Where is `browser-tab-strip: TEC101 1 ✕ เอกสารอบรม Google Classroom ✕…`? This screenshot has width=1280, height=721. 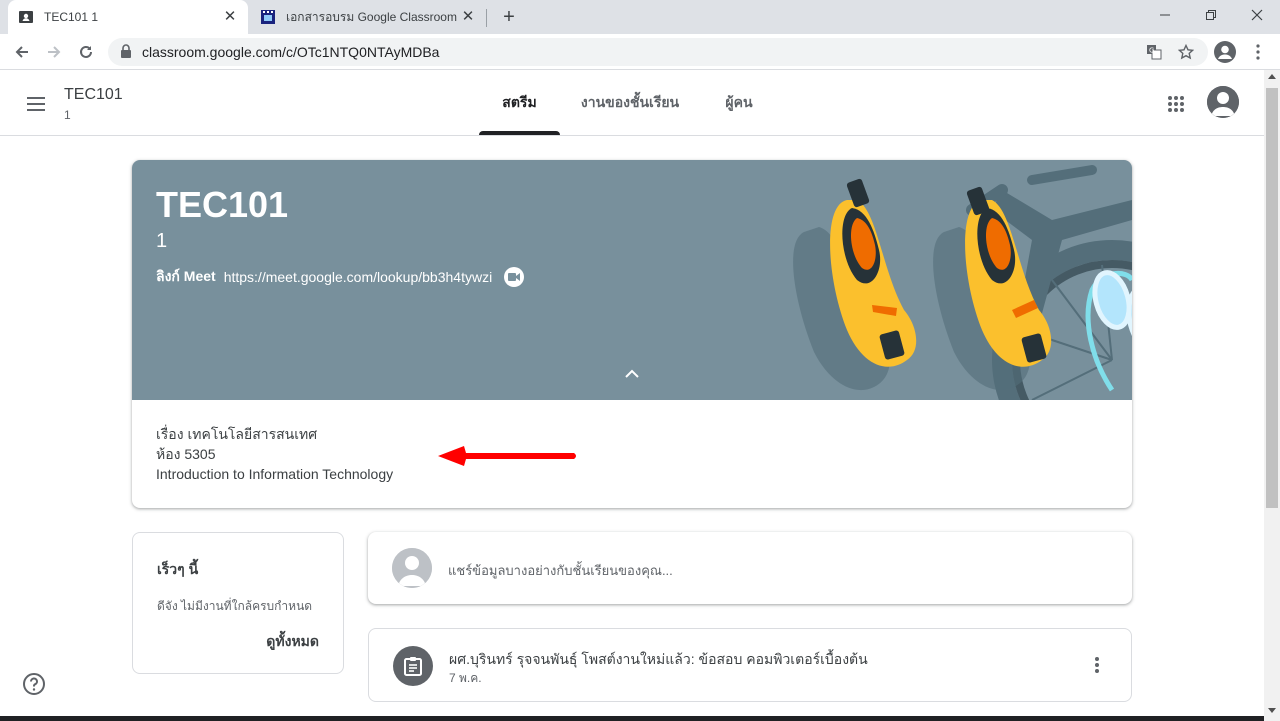 browser-tab-strip: TEC101 1 ✕ เอกสารอบรม Google Classroom ✕… is located at coordinates (640, 17).